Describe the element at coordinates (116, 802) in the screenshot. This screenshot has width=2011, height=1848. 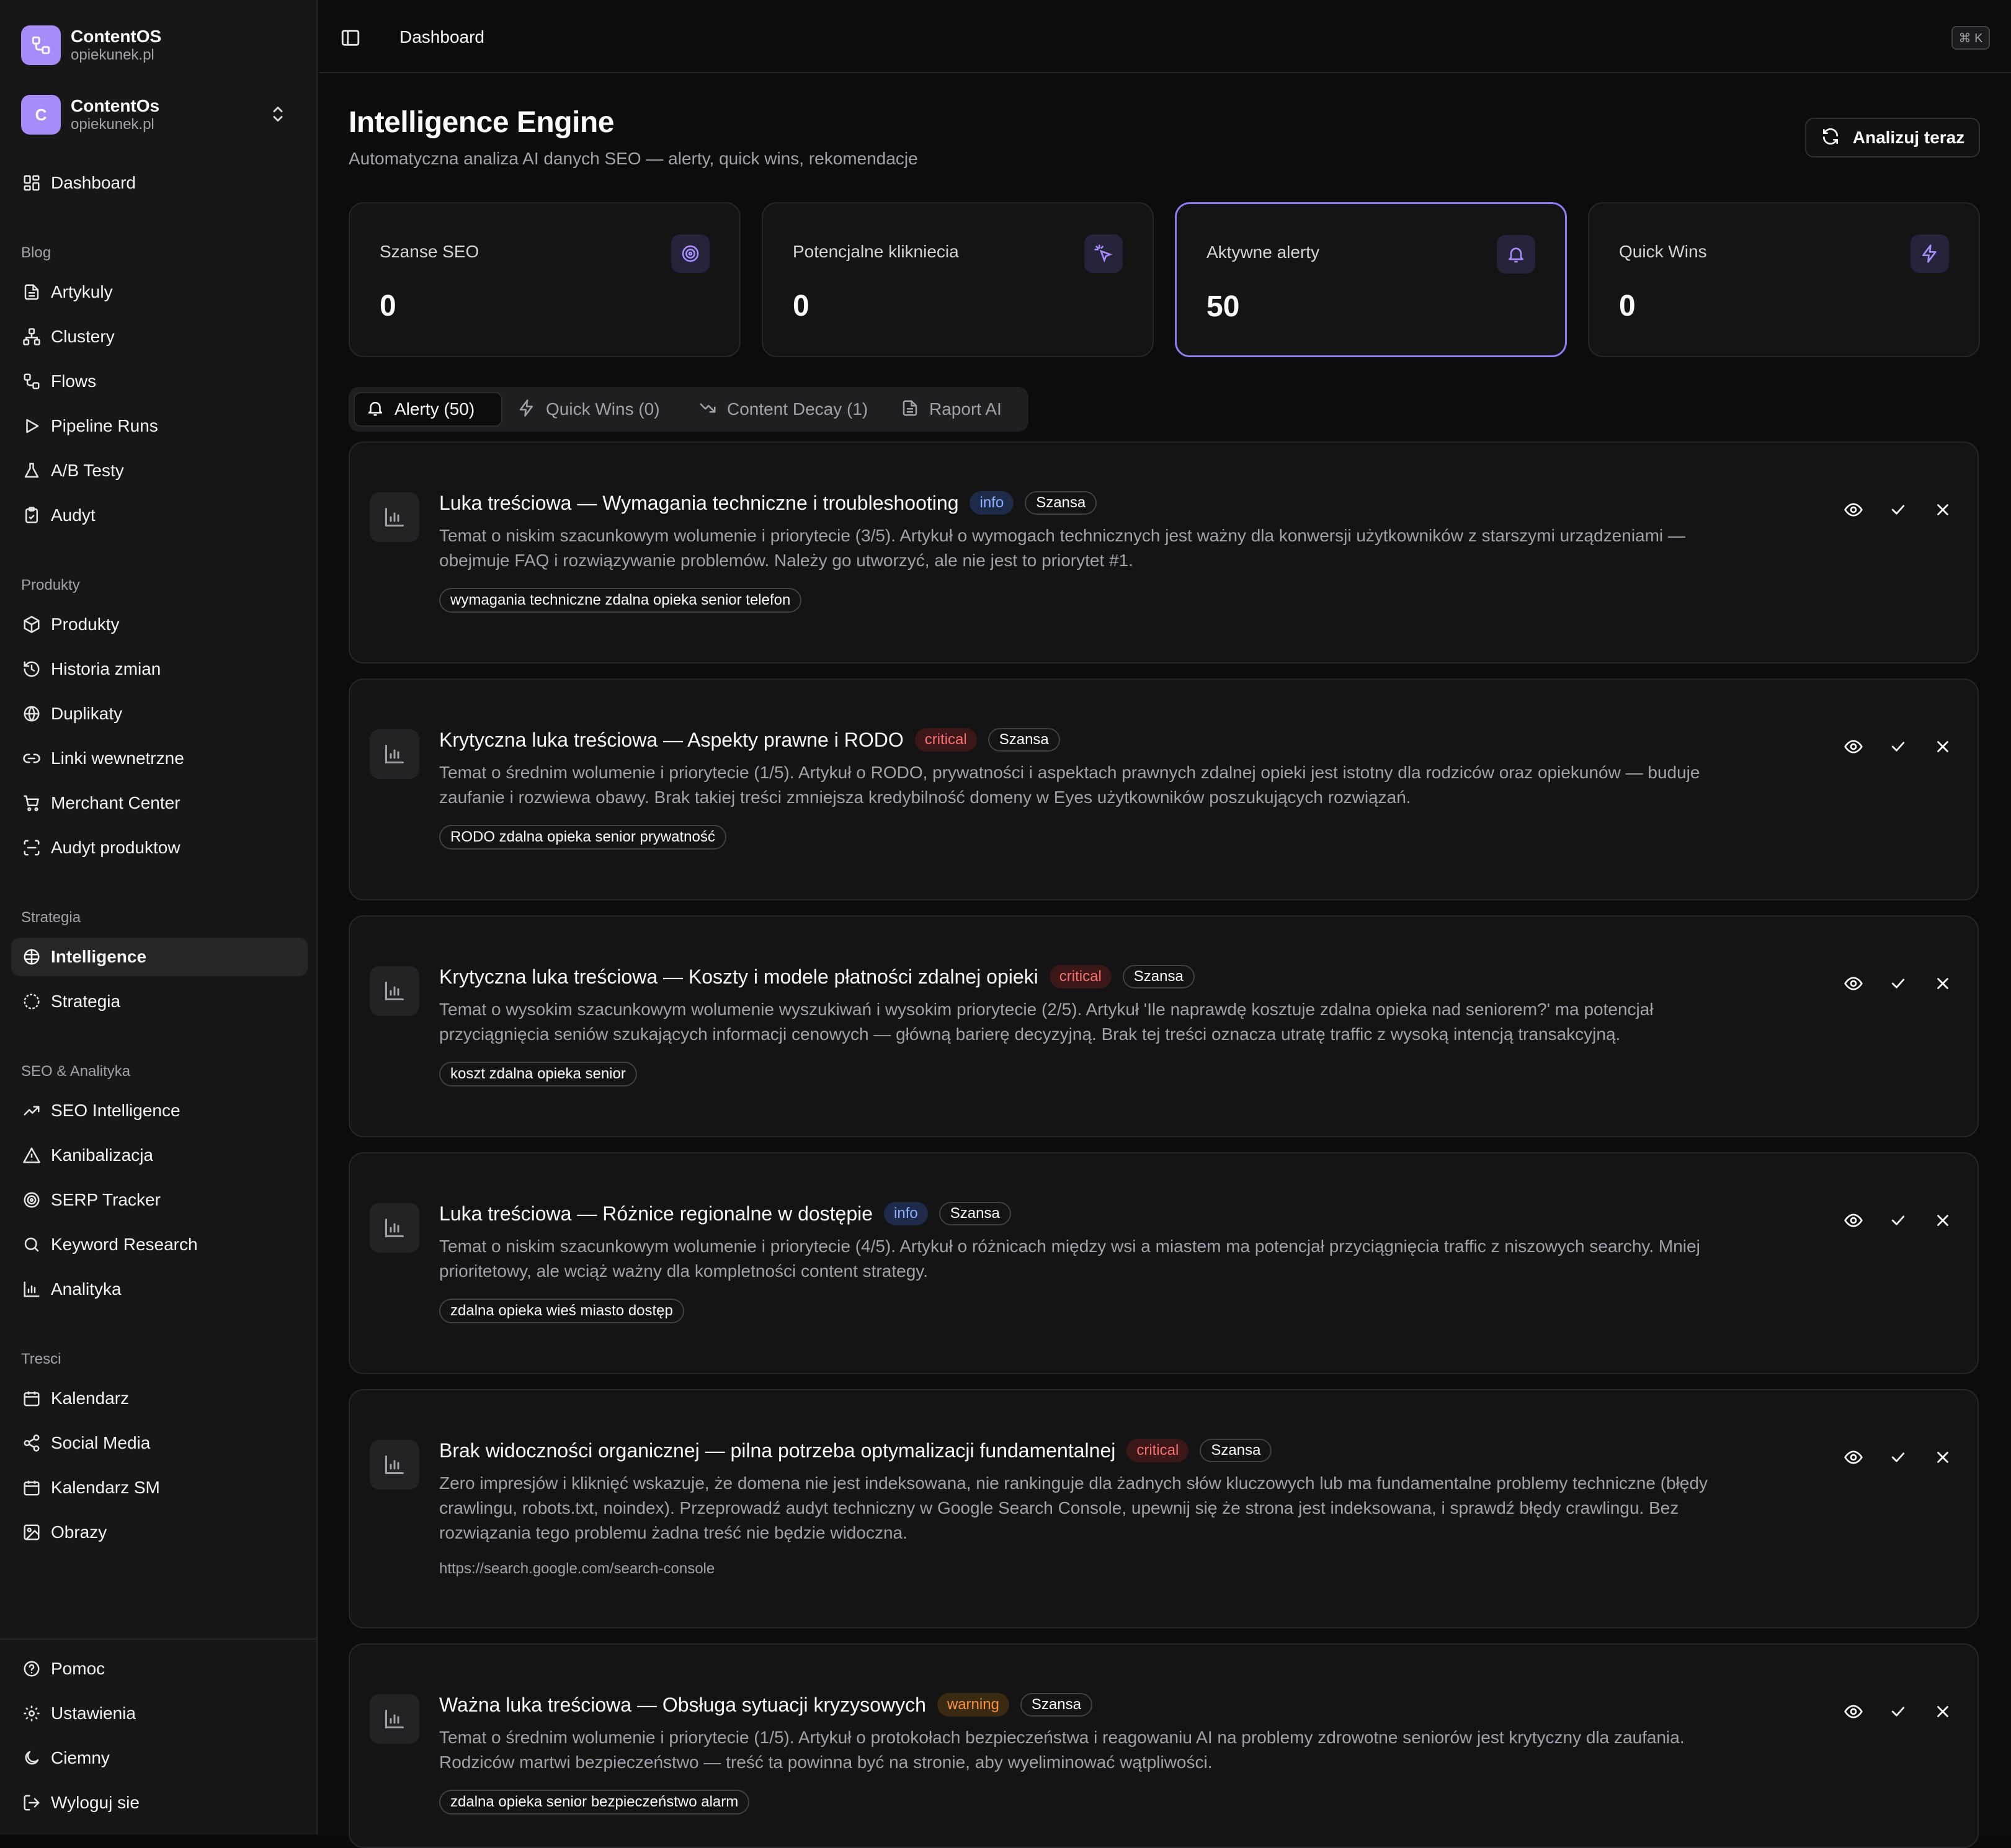
I see `sidebar-item-label: Merchant Center` at that location.